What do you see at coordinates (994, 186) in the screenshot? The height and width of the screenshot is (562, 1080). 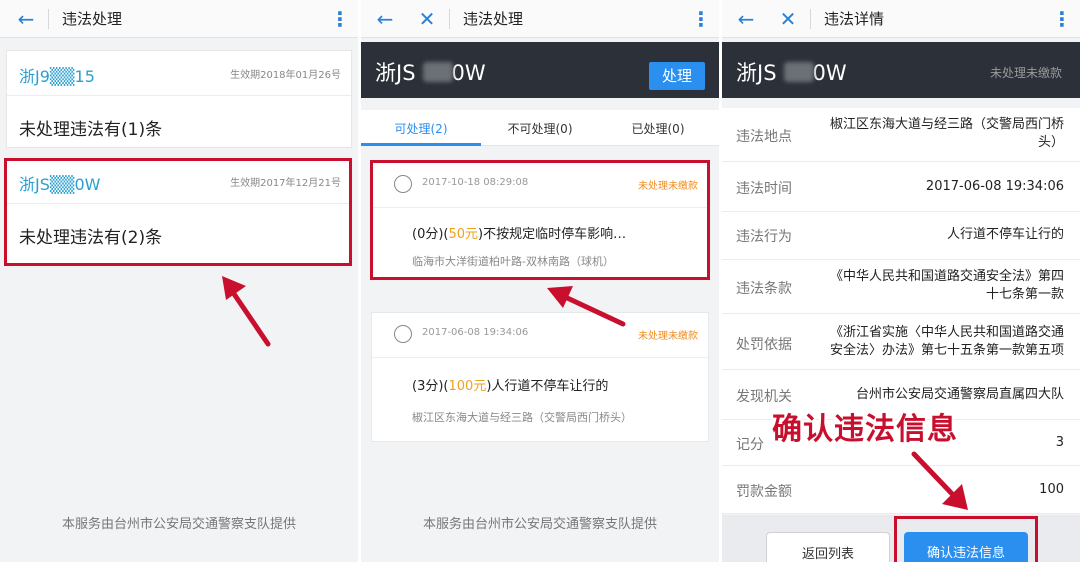 I see `detail-value: 2017-06-08 19:34:06` at bounding box center [994, 186].